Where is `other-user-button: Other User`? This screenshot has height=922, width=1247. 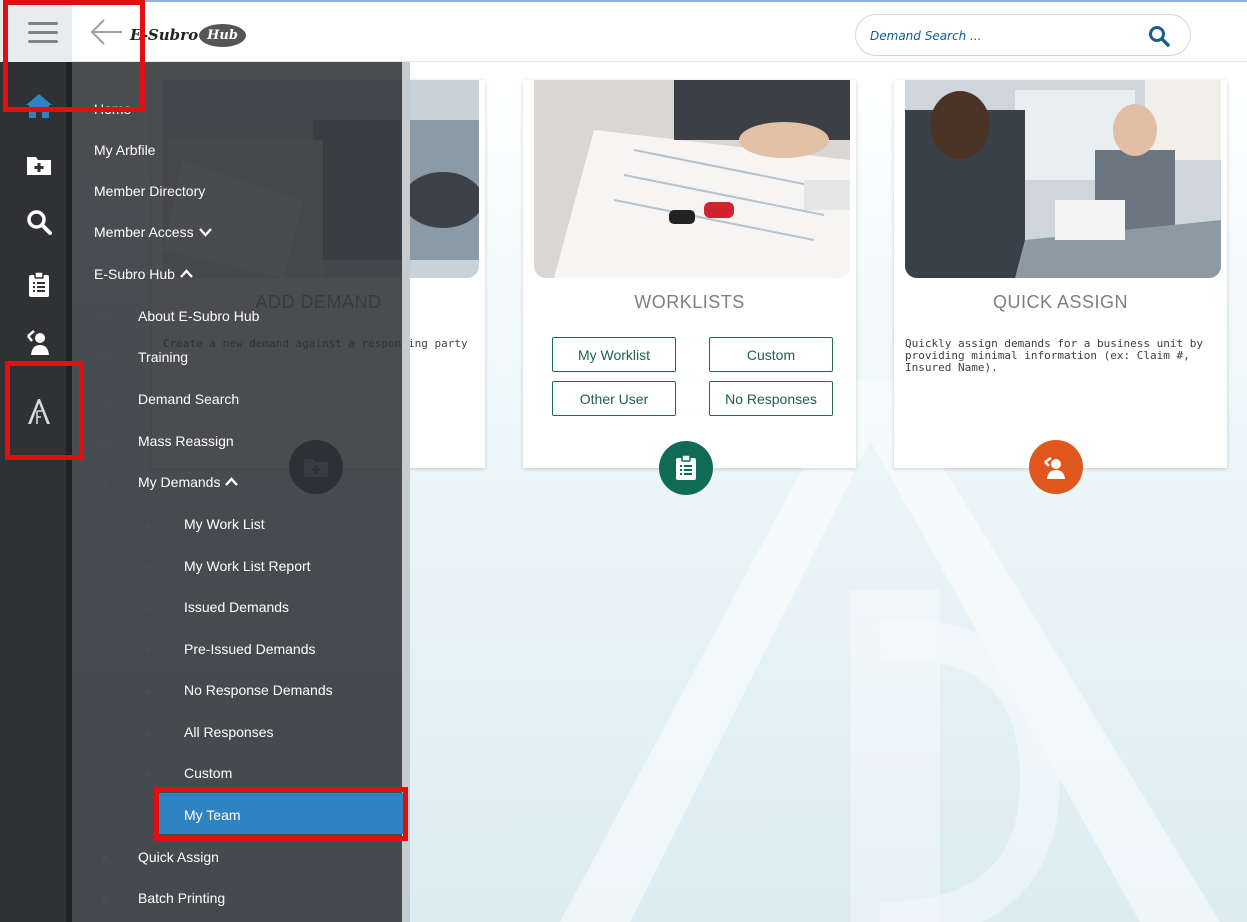 other-user-button: Other User is located at coordinates (614, 398).